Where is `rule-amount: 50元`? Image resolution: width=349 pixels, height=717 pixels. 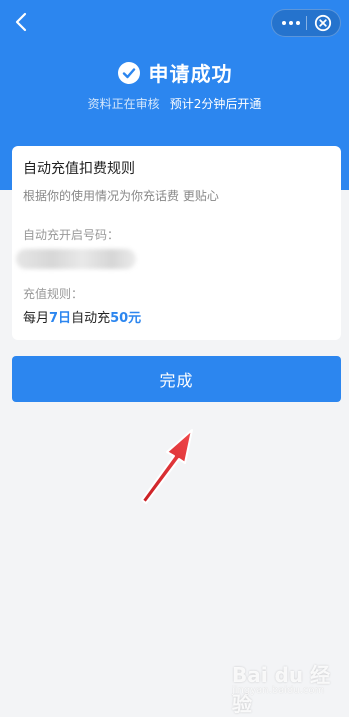 rule-amount: 50元 is located at coordinates (126, 318).